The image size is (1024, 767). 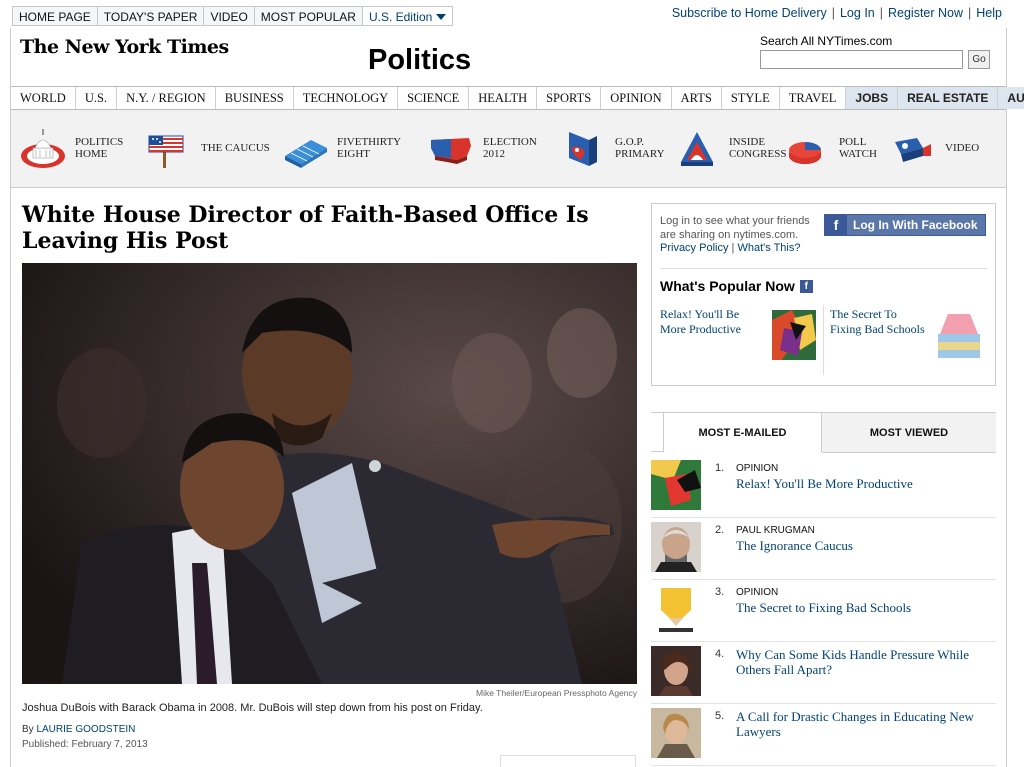 I want to click on subnav-election-2012: ELECTION 2012, so click(x=482, y=148).